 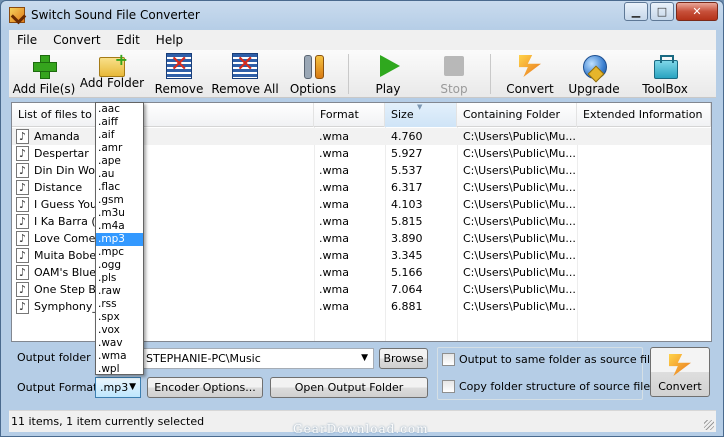 I want to click on minimize-button: ▁, so click(x=636, y=11).